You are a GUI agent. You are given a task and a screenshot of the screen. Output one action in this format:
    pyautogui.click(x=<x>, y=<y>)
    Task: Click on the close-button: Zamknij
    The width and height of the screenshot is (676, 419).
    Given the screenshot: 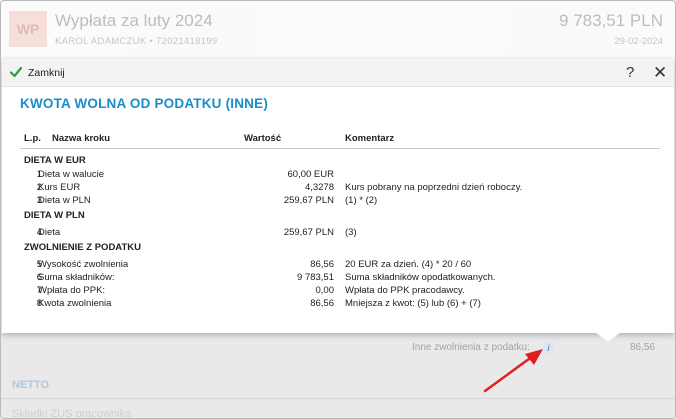 What is the action you would take?
    pyautogui.click(x=46, y=73)
    